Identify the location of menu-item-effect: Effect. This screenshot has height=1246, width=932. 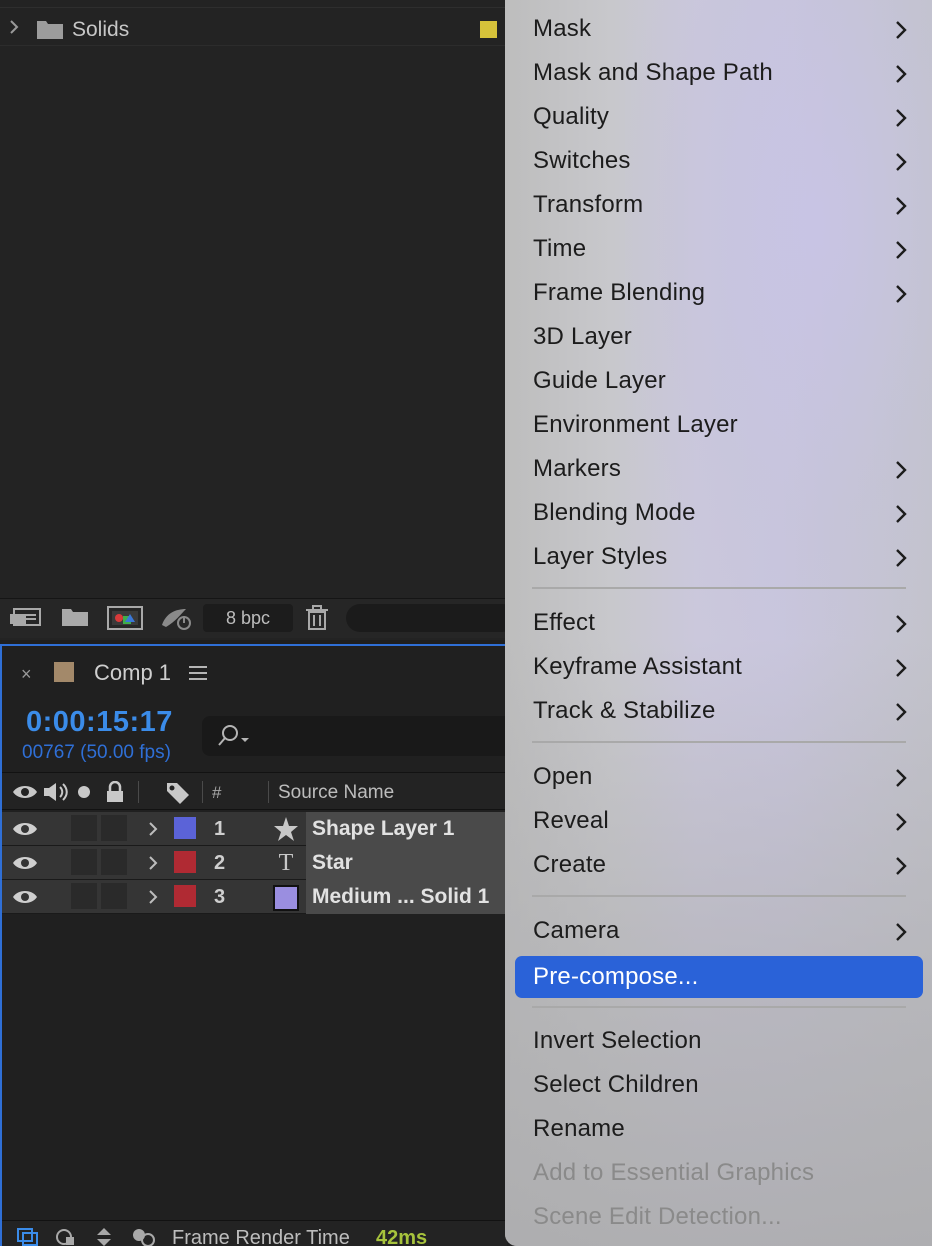
(719, 622).